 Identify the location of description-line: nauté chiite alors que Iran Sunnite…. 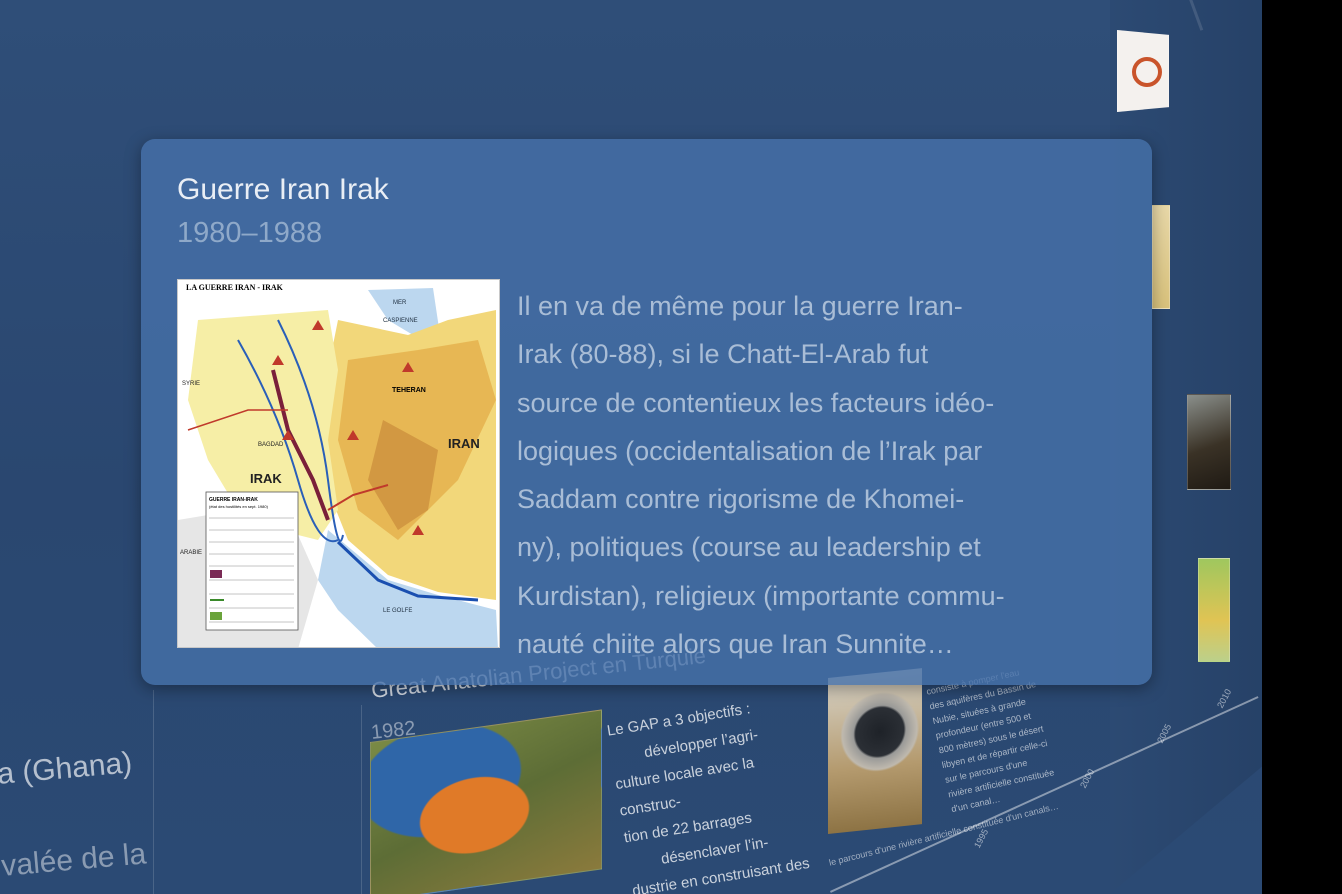
(735, 644).